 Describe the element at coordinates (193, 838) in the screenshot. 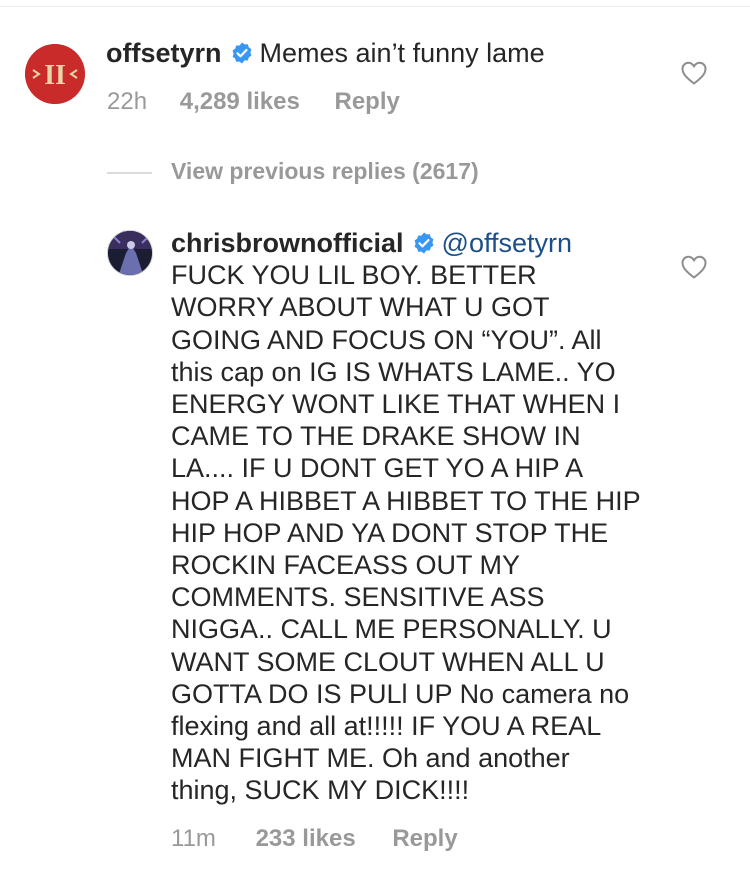

I see `timestamp: 11m` at that location.